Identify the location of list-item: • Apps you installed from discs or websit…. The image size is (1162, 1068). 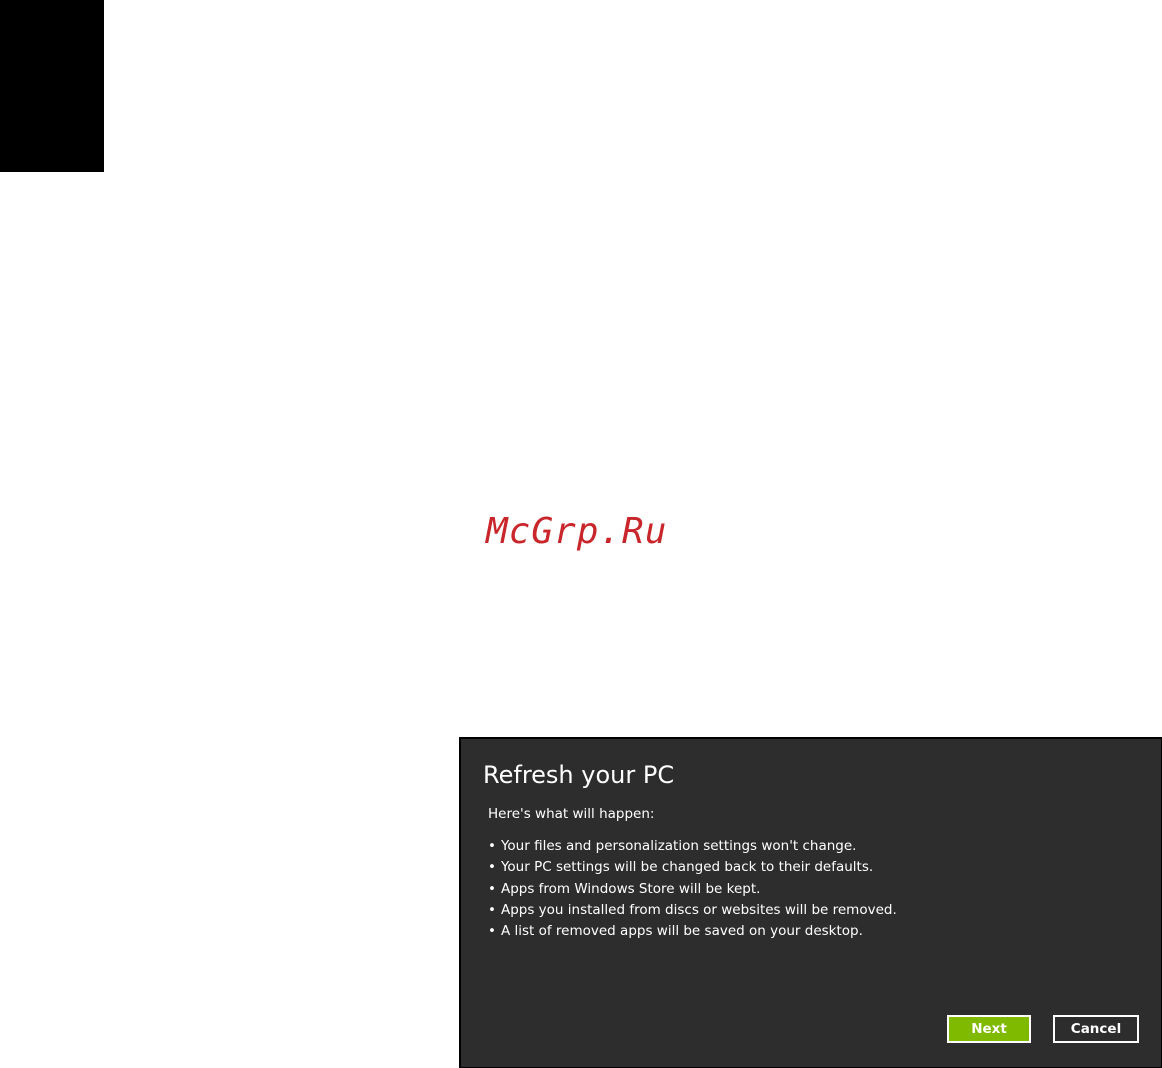
(692, 910).